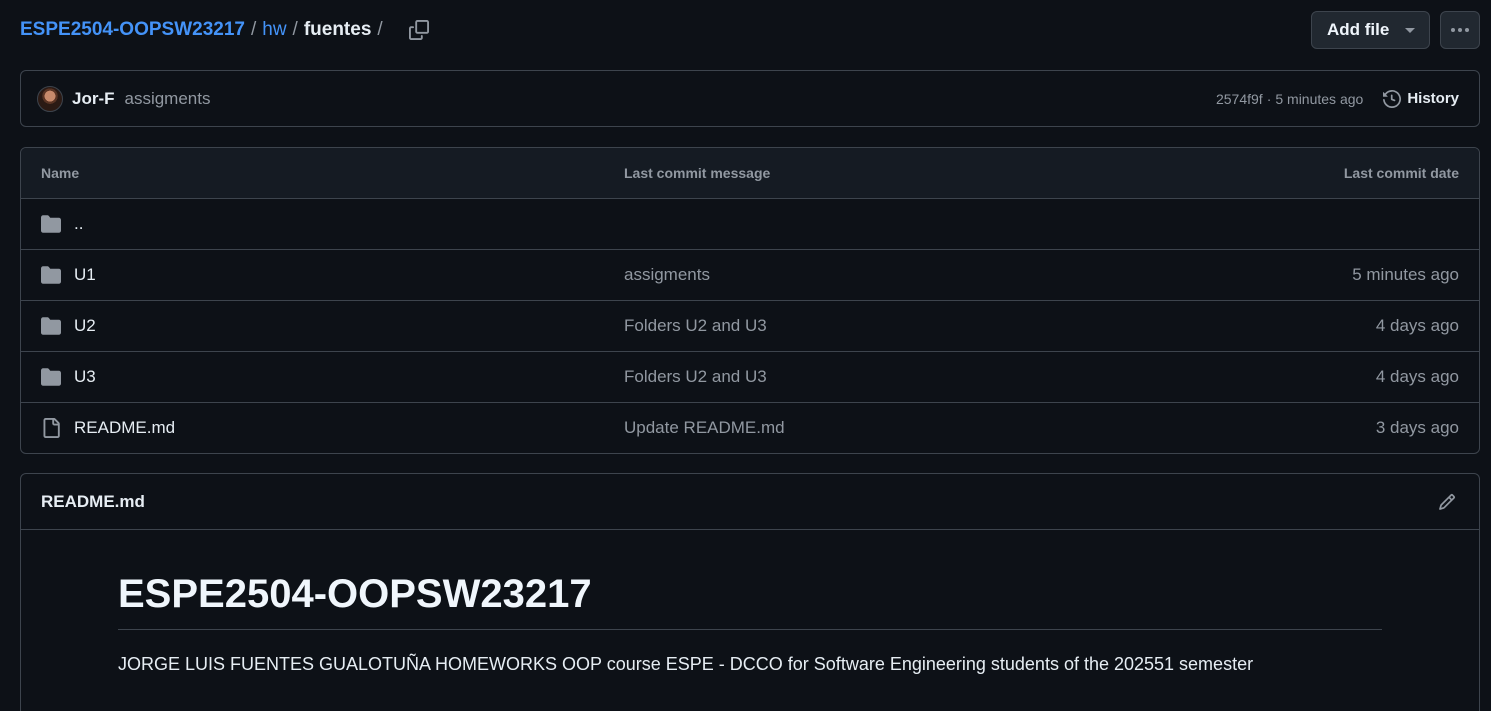  I want to click on pencil-icon, so click(1447, 501).